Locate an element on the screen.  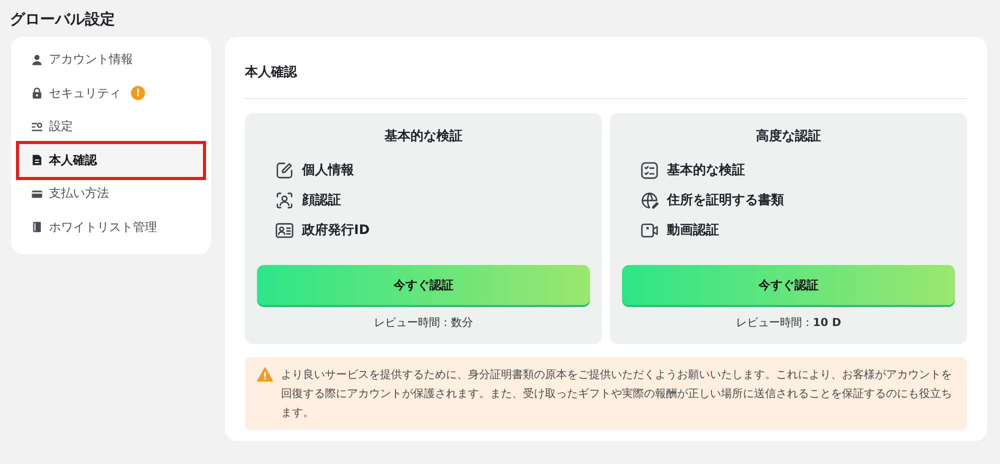
feature-label: 顔認証 is located at coordinates (321, 200).